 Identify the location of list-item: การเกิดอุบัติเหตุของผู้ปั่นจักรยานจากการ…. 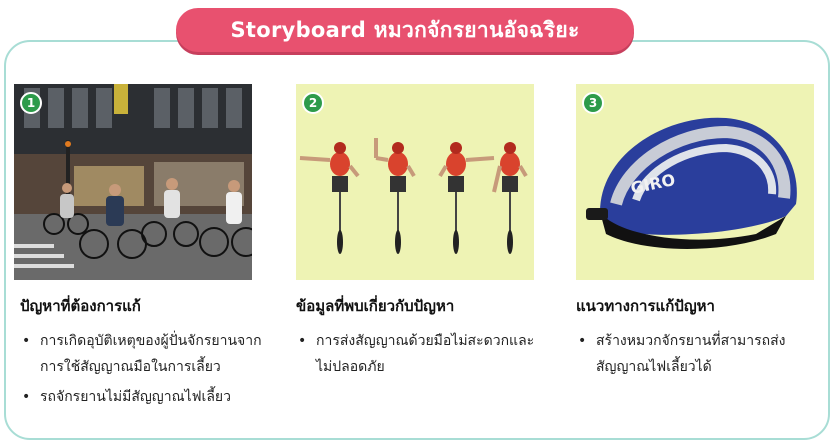
(145, 354).